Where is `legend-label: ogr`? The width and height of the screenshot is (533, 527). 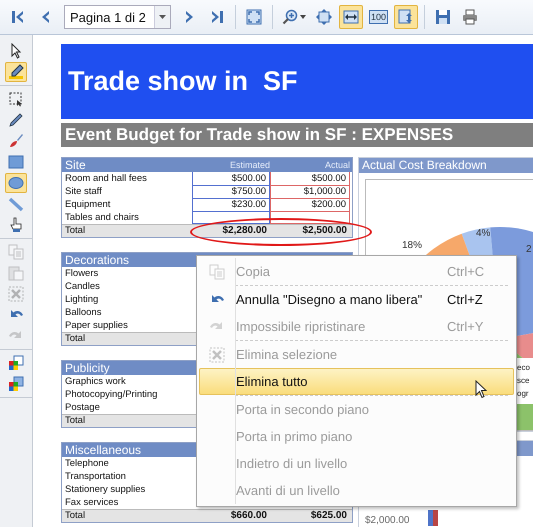
legend-label: ogr is located at coordinates (523, 393).